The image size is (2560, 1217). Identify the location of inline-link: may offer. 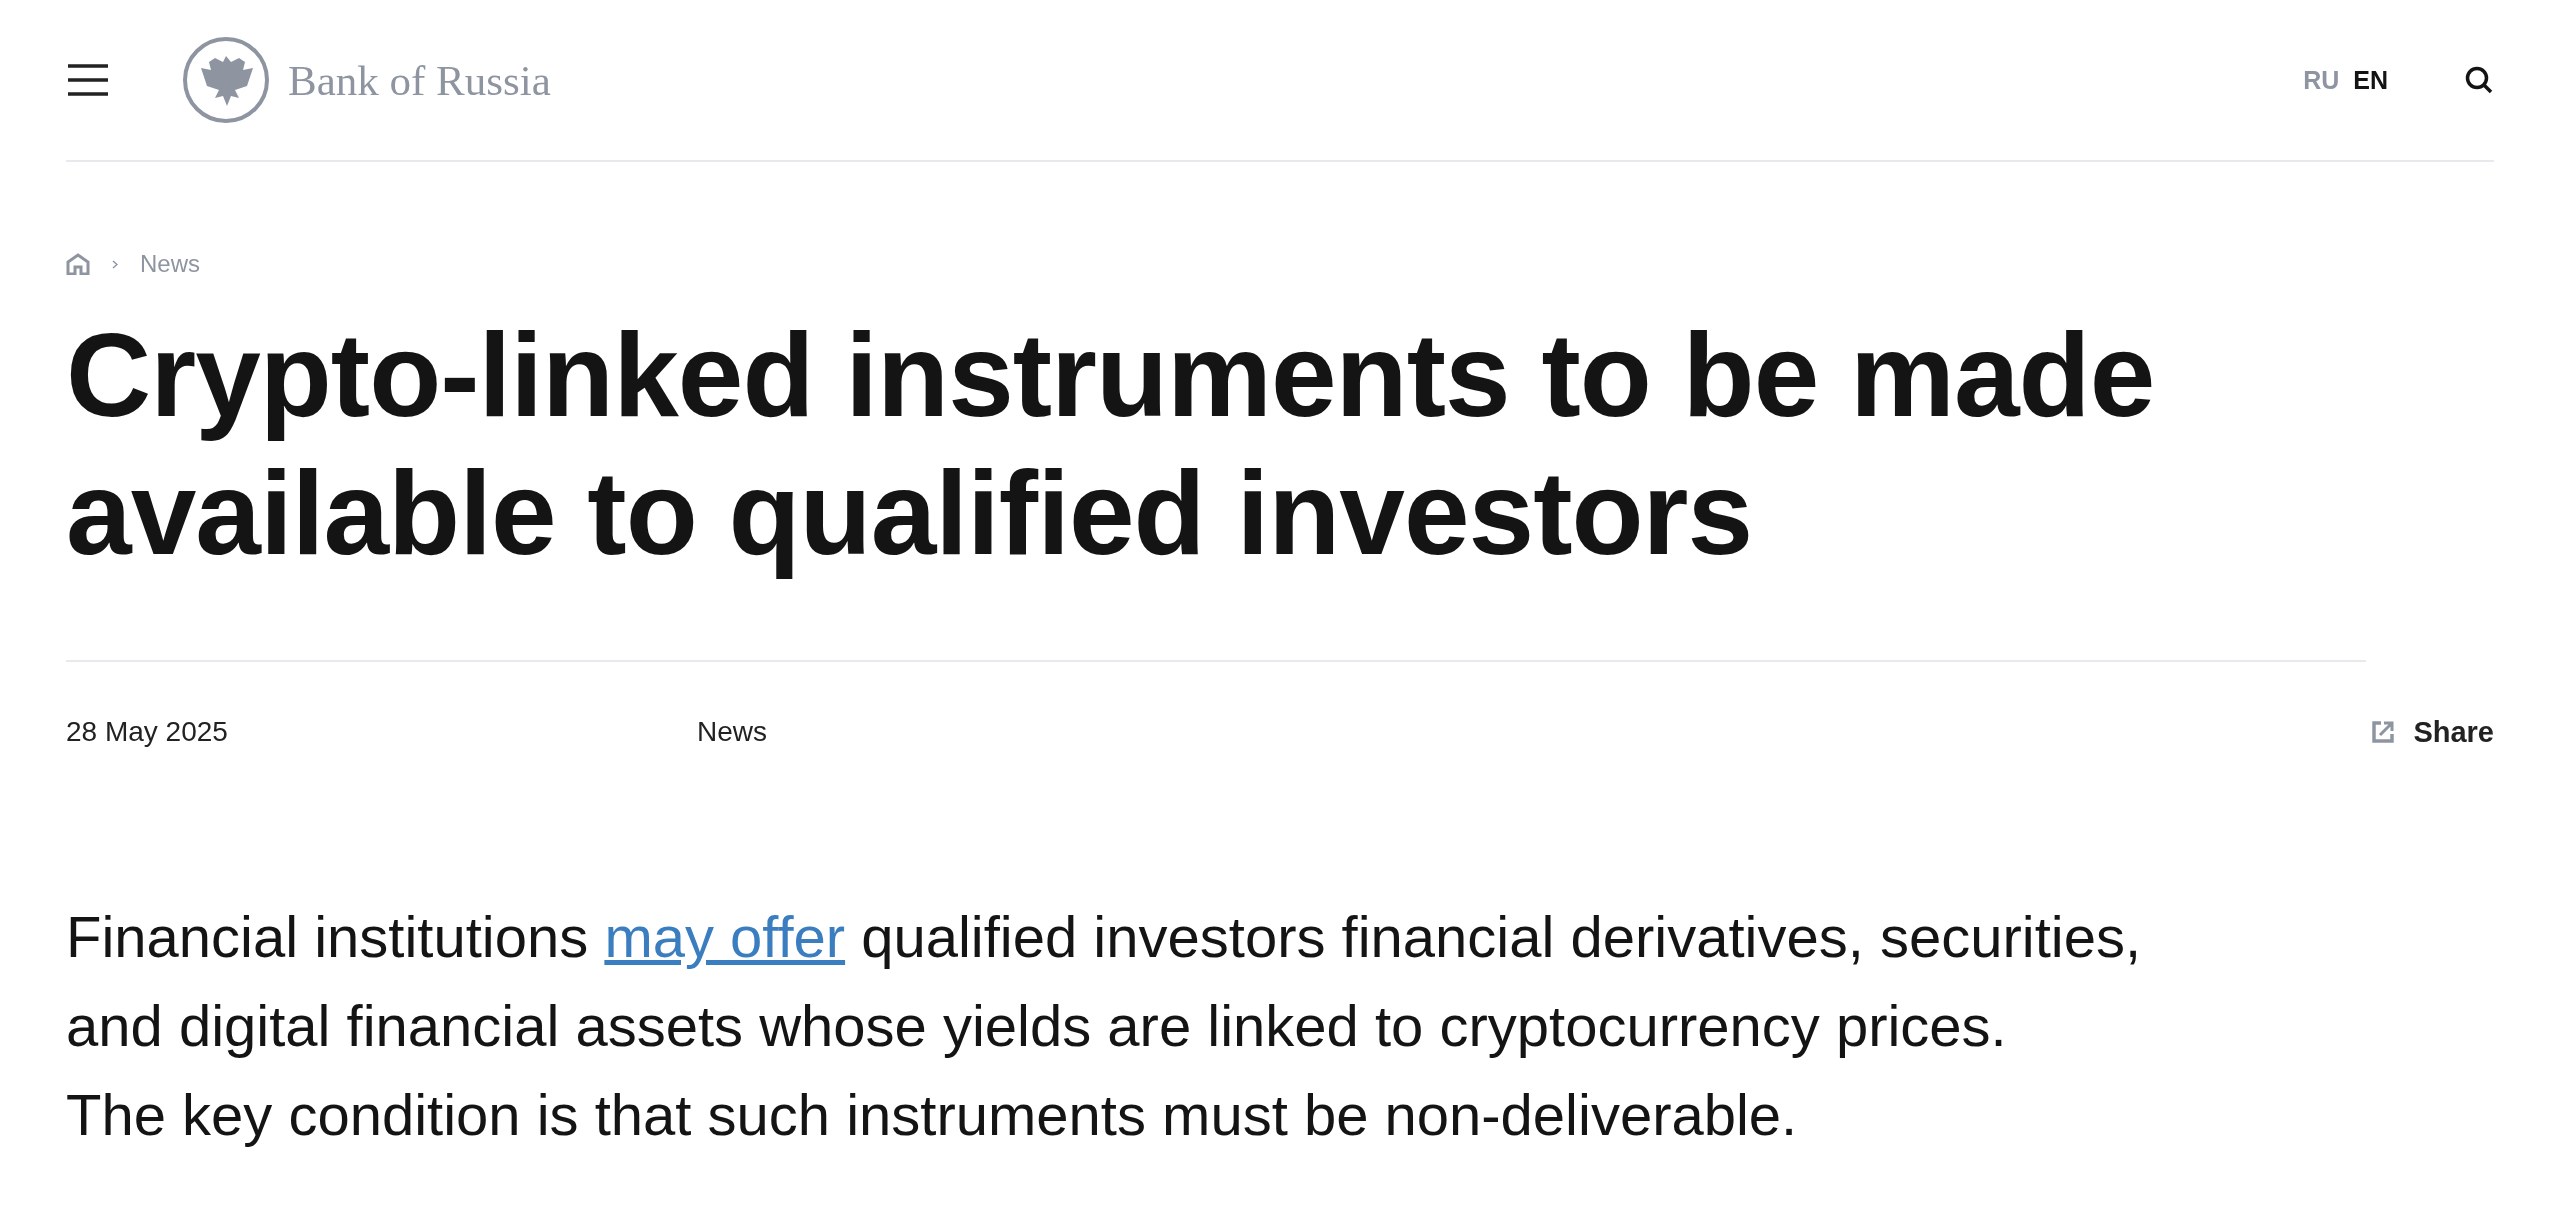
(725, 936).